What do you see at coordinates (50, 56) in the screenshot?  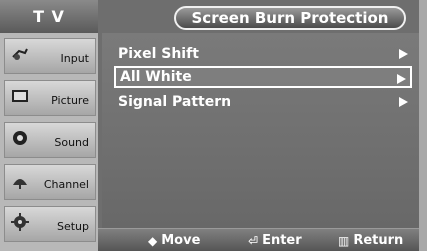 I see `sidebar-item-input: Input` at bounding box center [50, 56].